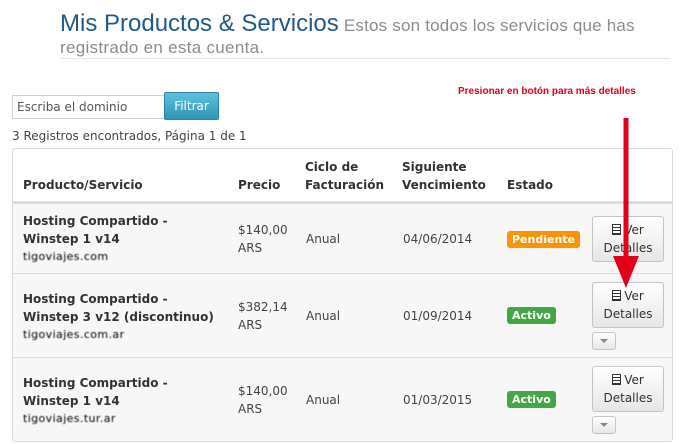 The height and width of the screenshot is (444, 697). I want to click on domain-text: tigoviajes.tur.ar, so click(69, 418).